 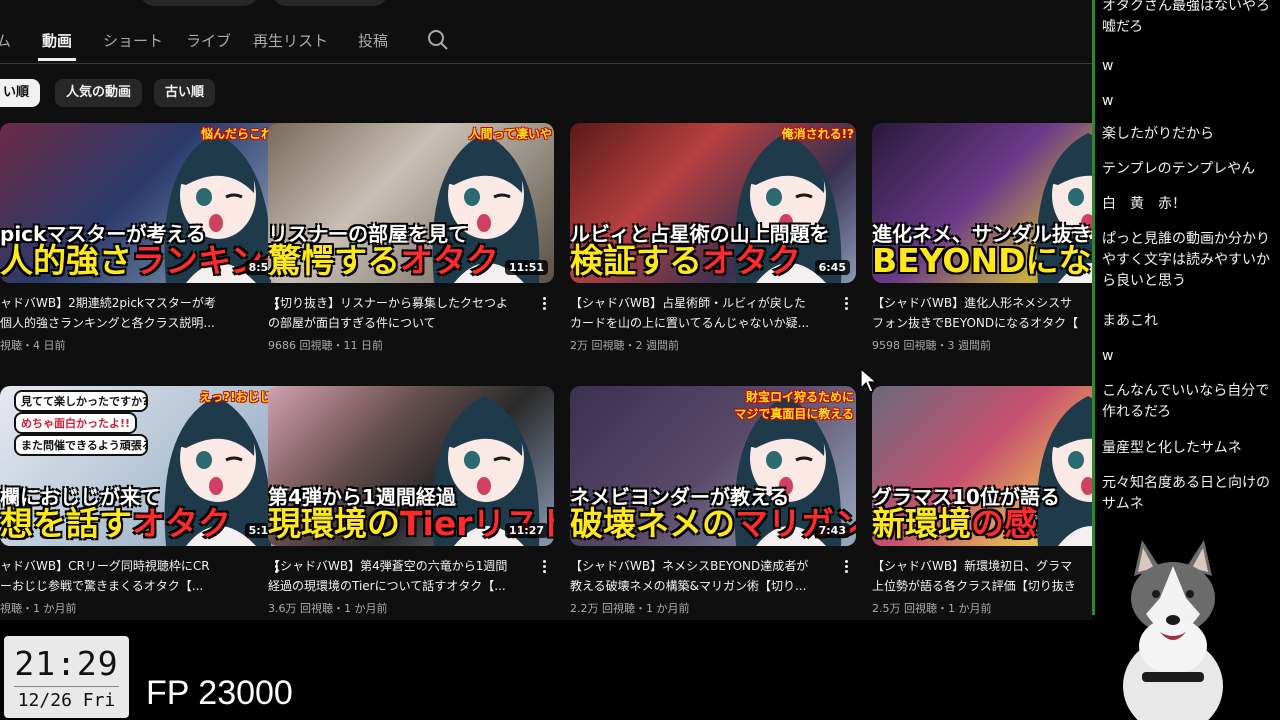 What do you see at coordinates (546, 32) in the screenshot?
I see `channel-tabs: ム 動画 ショート ライブ 再生リスト 投稿` at bounding box center [546, 32].